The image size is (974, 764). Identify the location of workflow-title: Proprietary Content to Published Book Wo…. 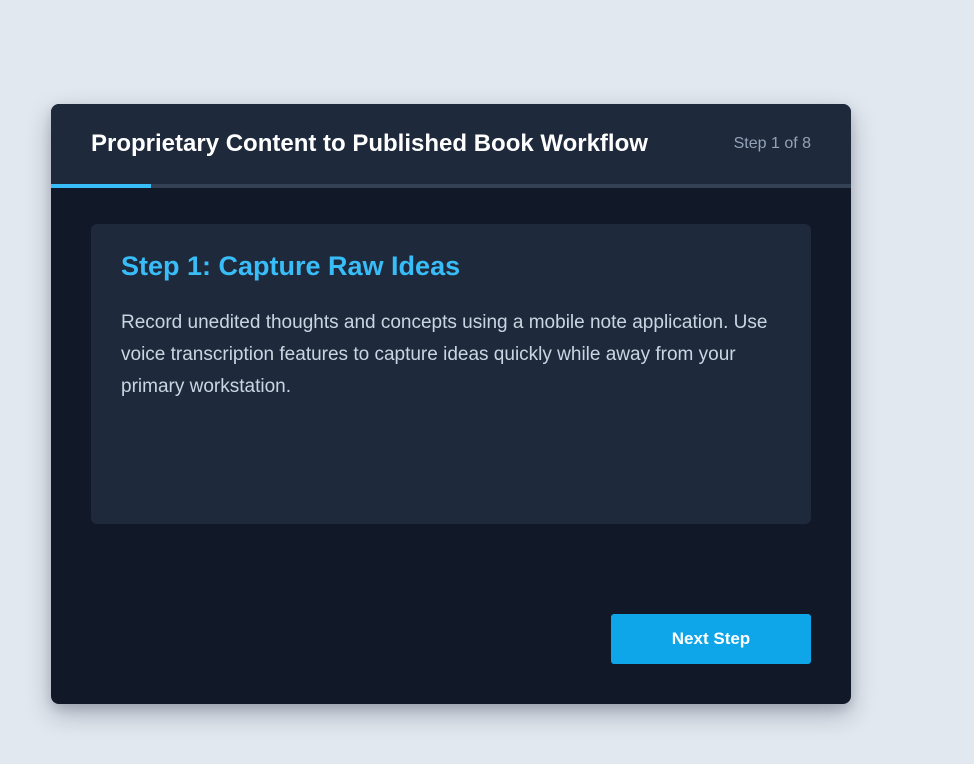
(369, 143).